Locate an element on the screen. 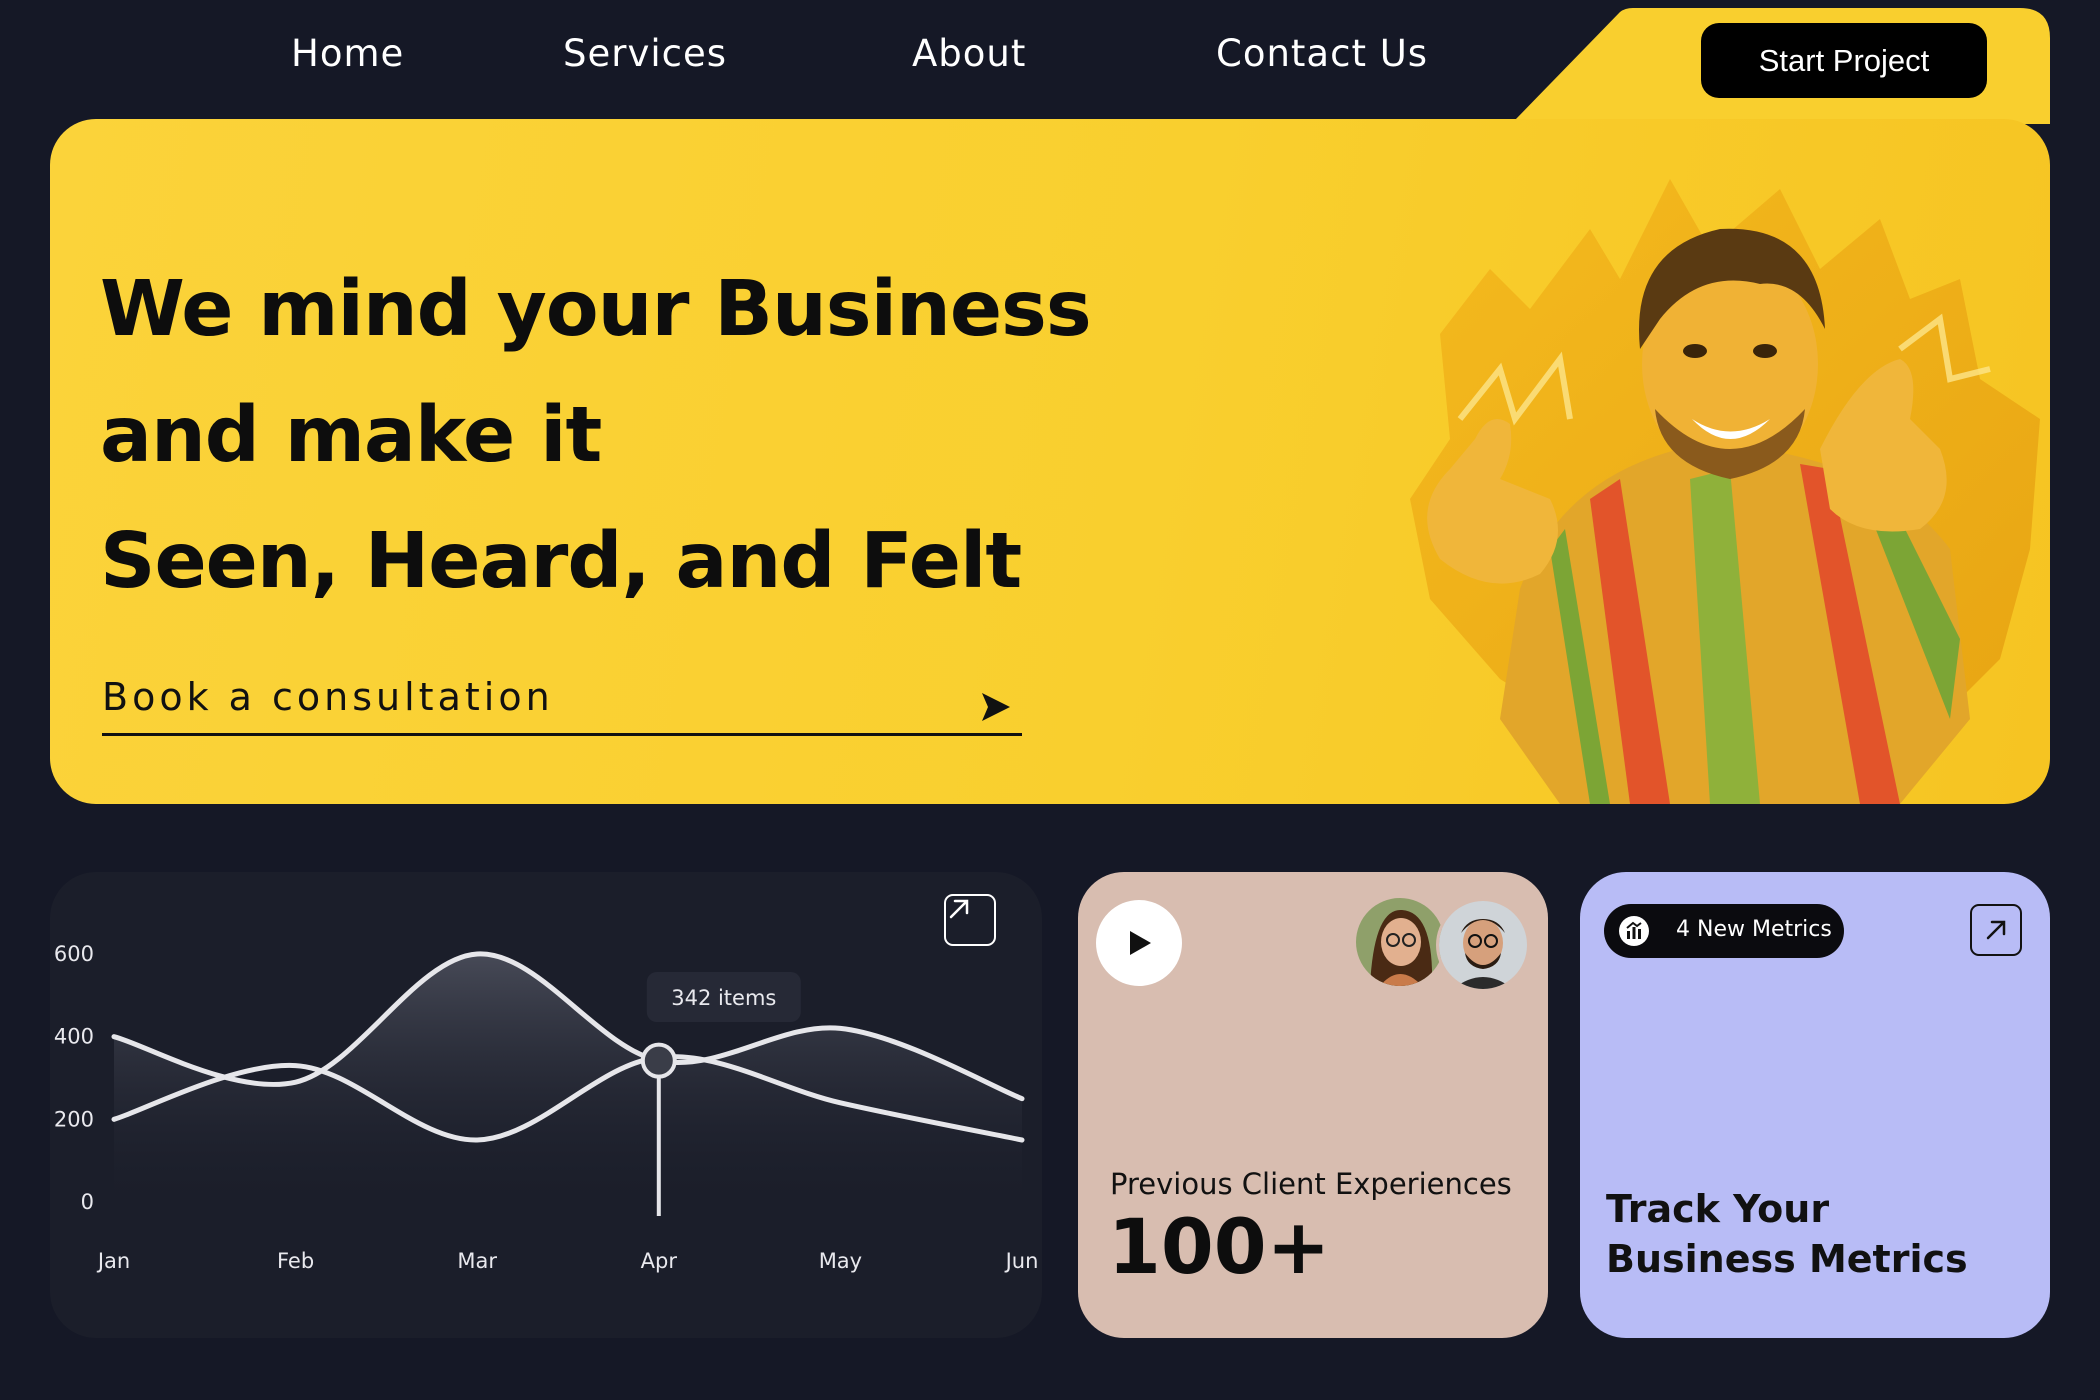 The height and width of the screenshot is (1400, 2100). new-metrics-badge: 4 New Metrics is located at coordinates (1724, 931).